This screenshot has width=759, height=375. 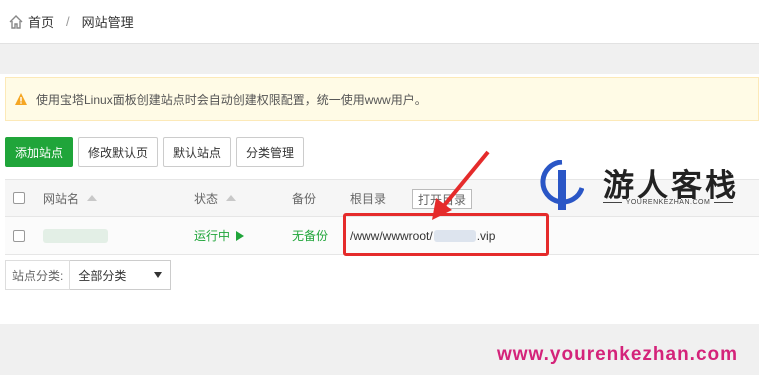 What do you see at coordinates (61, 198) in the screenshot?
I see `column-site-name-label: 网站名` at bounding box center [61, 198].